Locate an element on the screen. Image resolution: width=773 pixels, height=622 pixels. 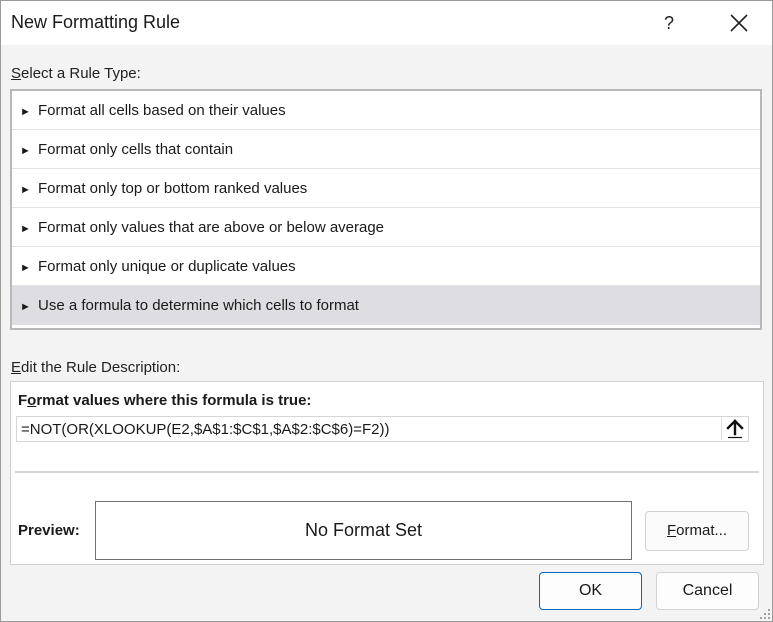
rule-type-item: ► Format all cells based on their values is located at coordinates (386, 110).